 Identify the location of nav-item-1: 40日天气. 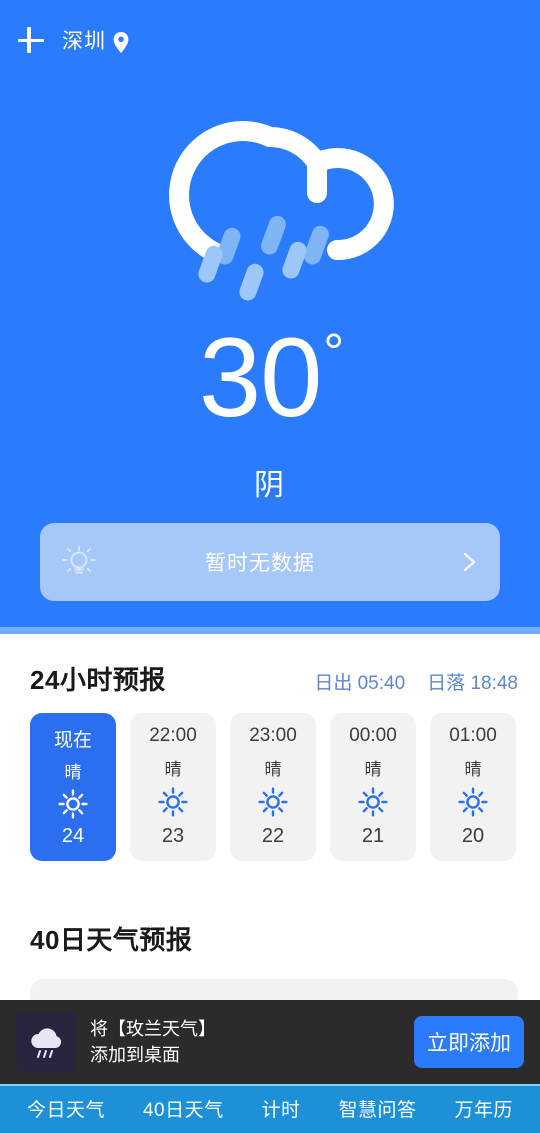
(183, 1108).